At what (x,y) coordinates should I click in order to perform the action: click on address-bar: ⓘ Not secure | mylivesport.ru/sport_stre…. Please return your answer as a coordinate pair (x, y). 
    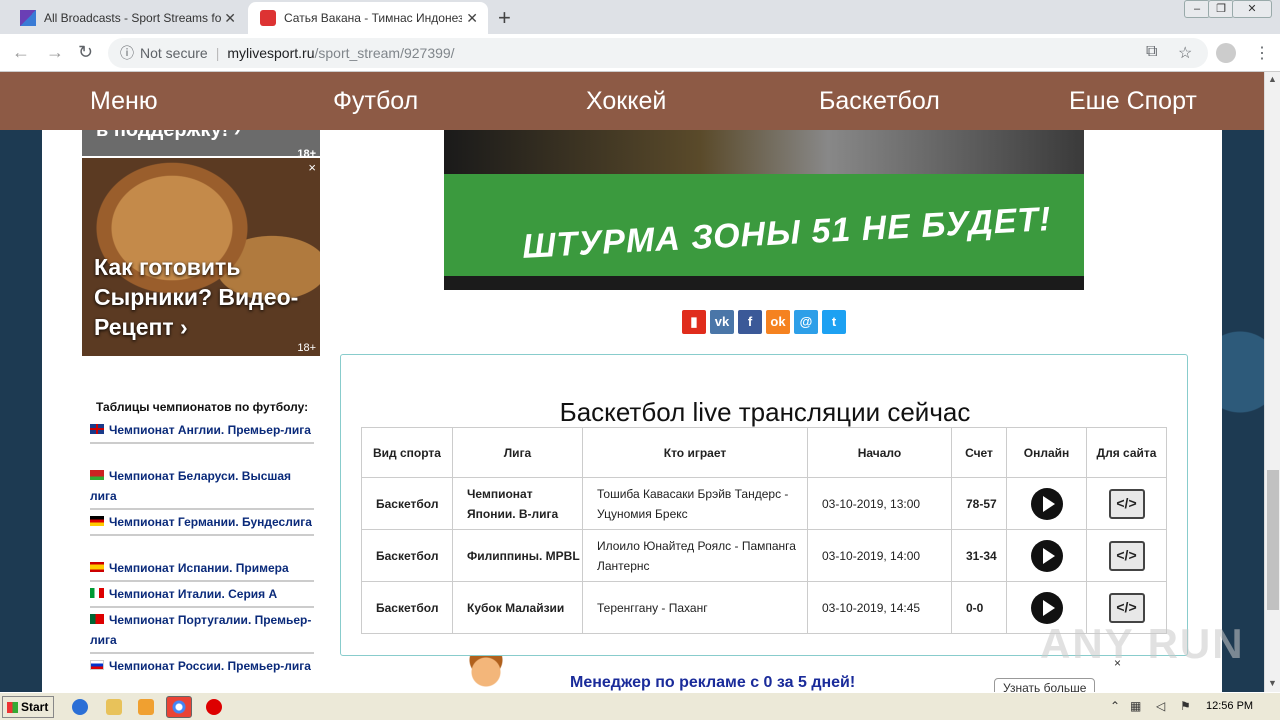
    Looking at the image, I should click on (658, 53).